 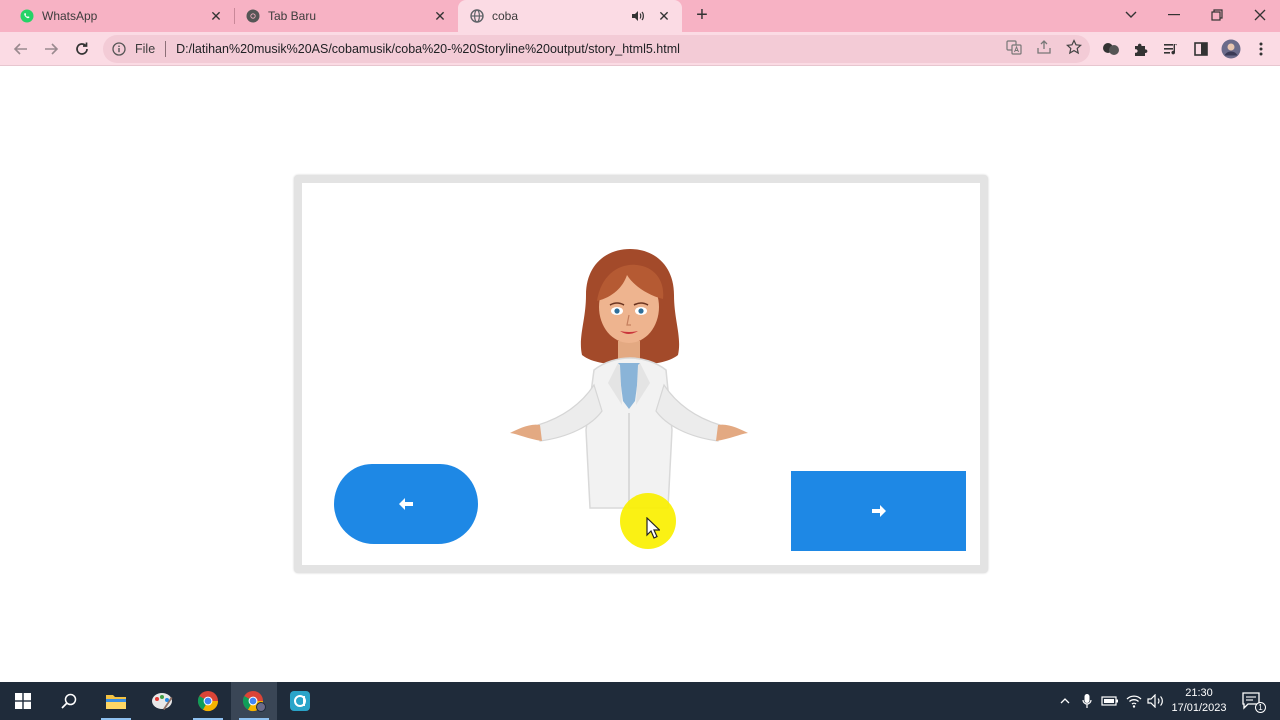 I want to click on microphone-icon, so click(x=1087, y=701).